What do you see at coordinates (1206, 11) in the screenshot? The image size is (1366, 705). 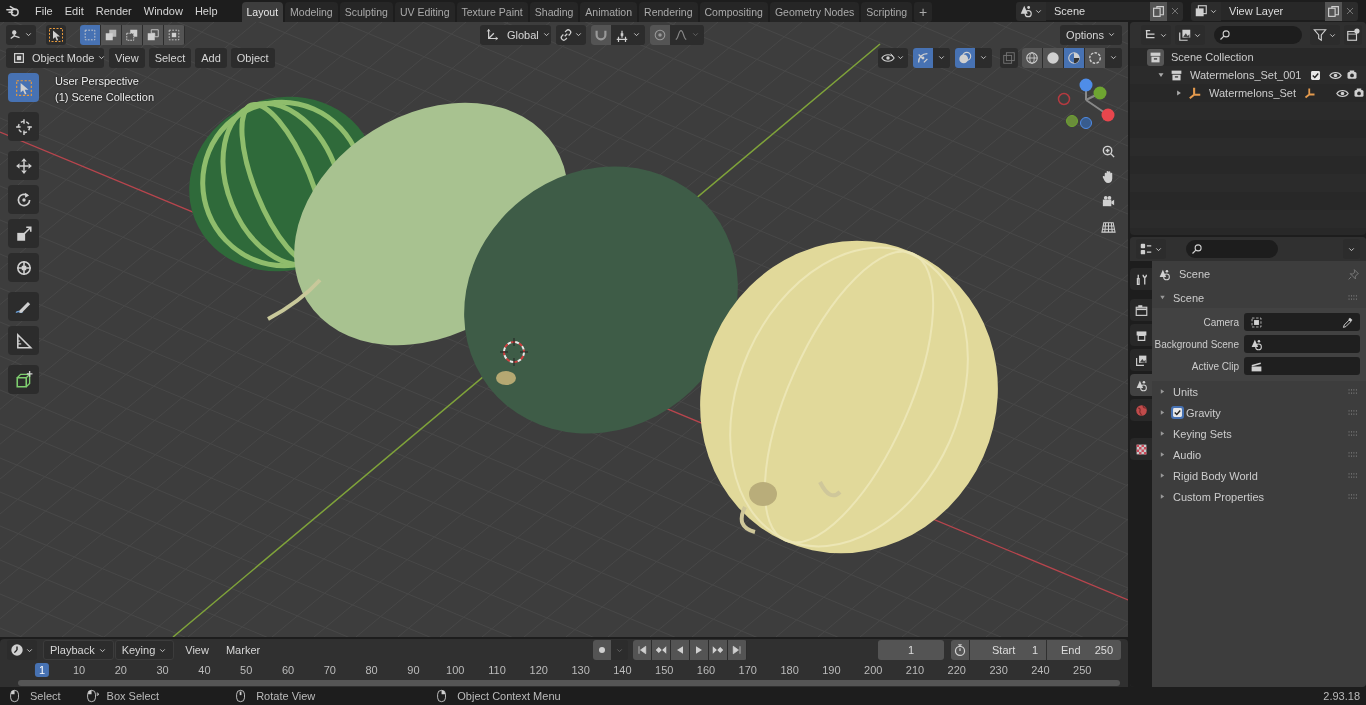 I see `view-layer-selector` at bounding box center [1206, 11].